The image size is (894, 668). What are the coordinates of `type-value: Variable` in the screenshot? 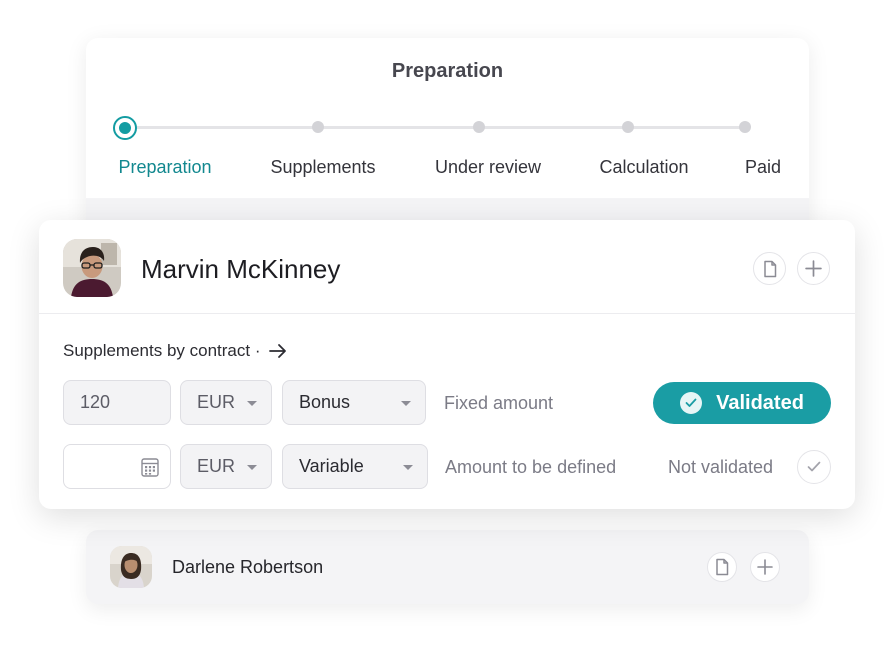 It's located at (331, 466).